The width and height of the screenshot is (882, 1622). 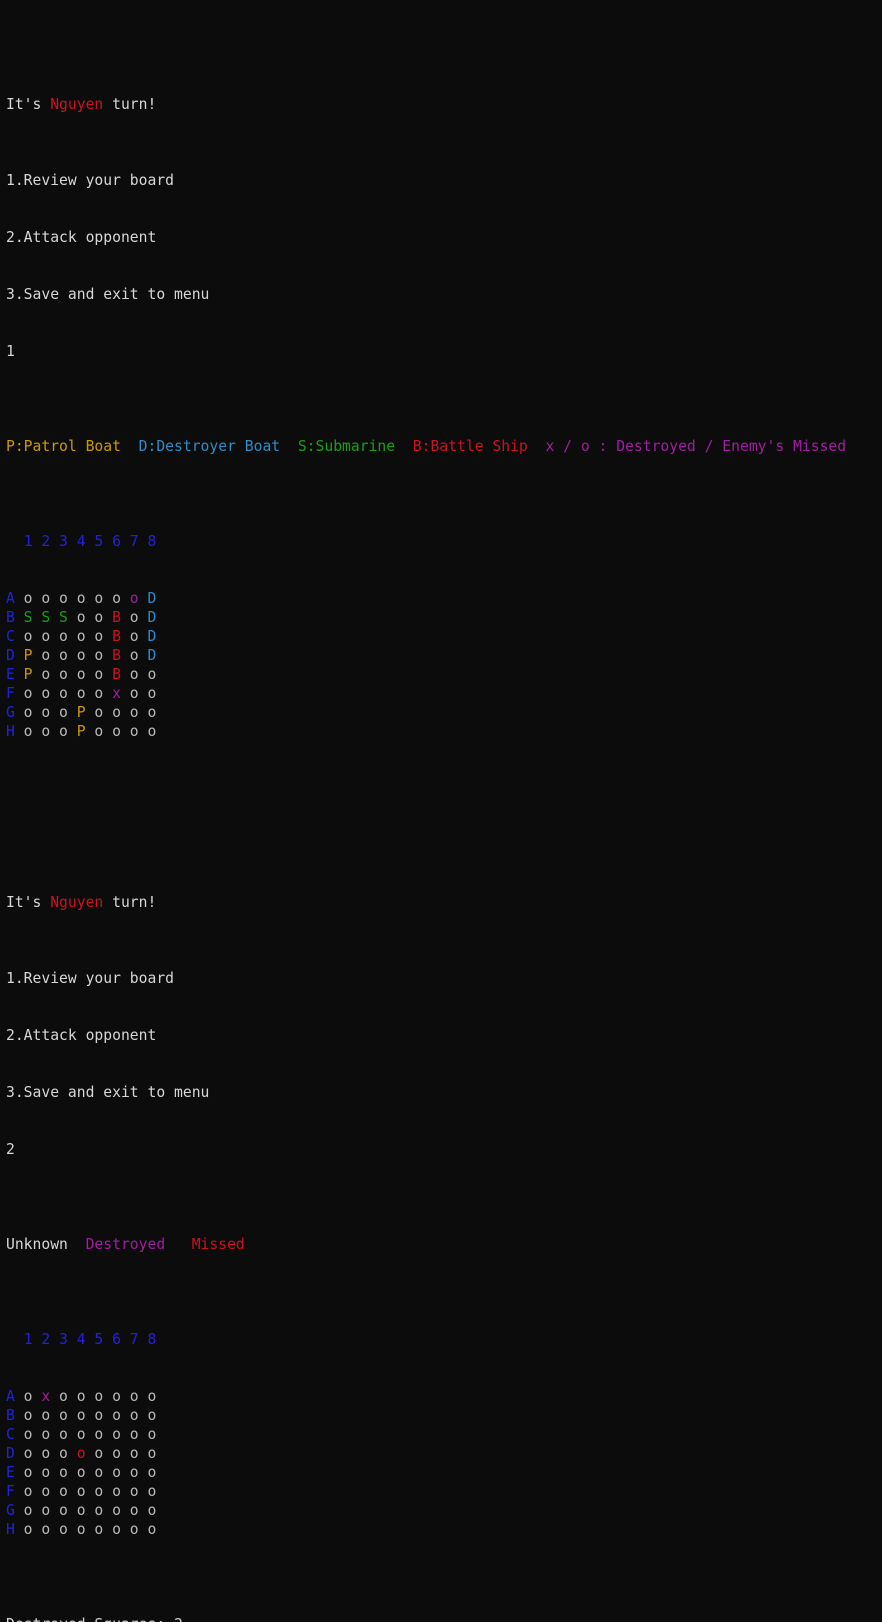 What do you see at coordinates (444, 655) in the screenshot?
I see `own-board-row: D P o o o o B o D` at bounding box center [444, 655].